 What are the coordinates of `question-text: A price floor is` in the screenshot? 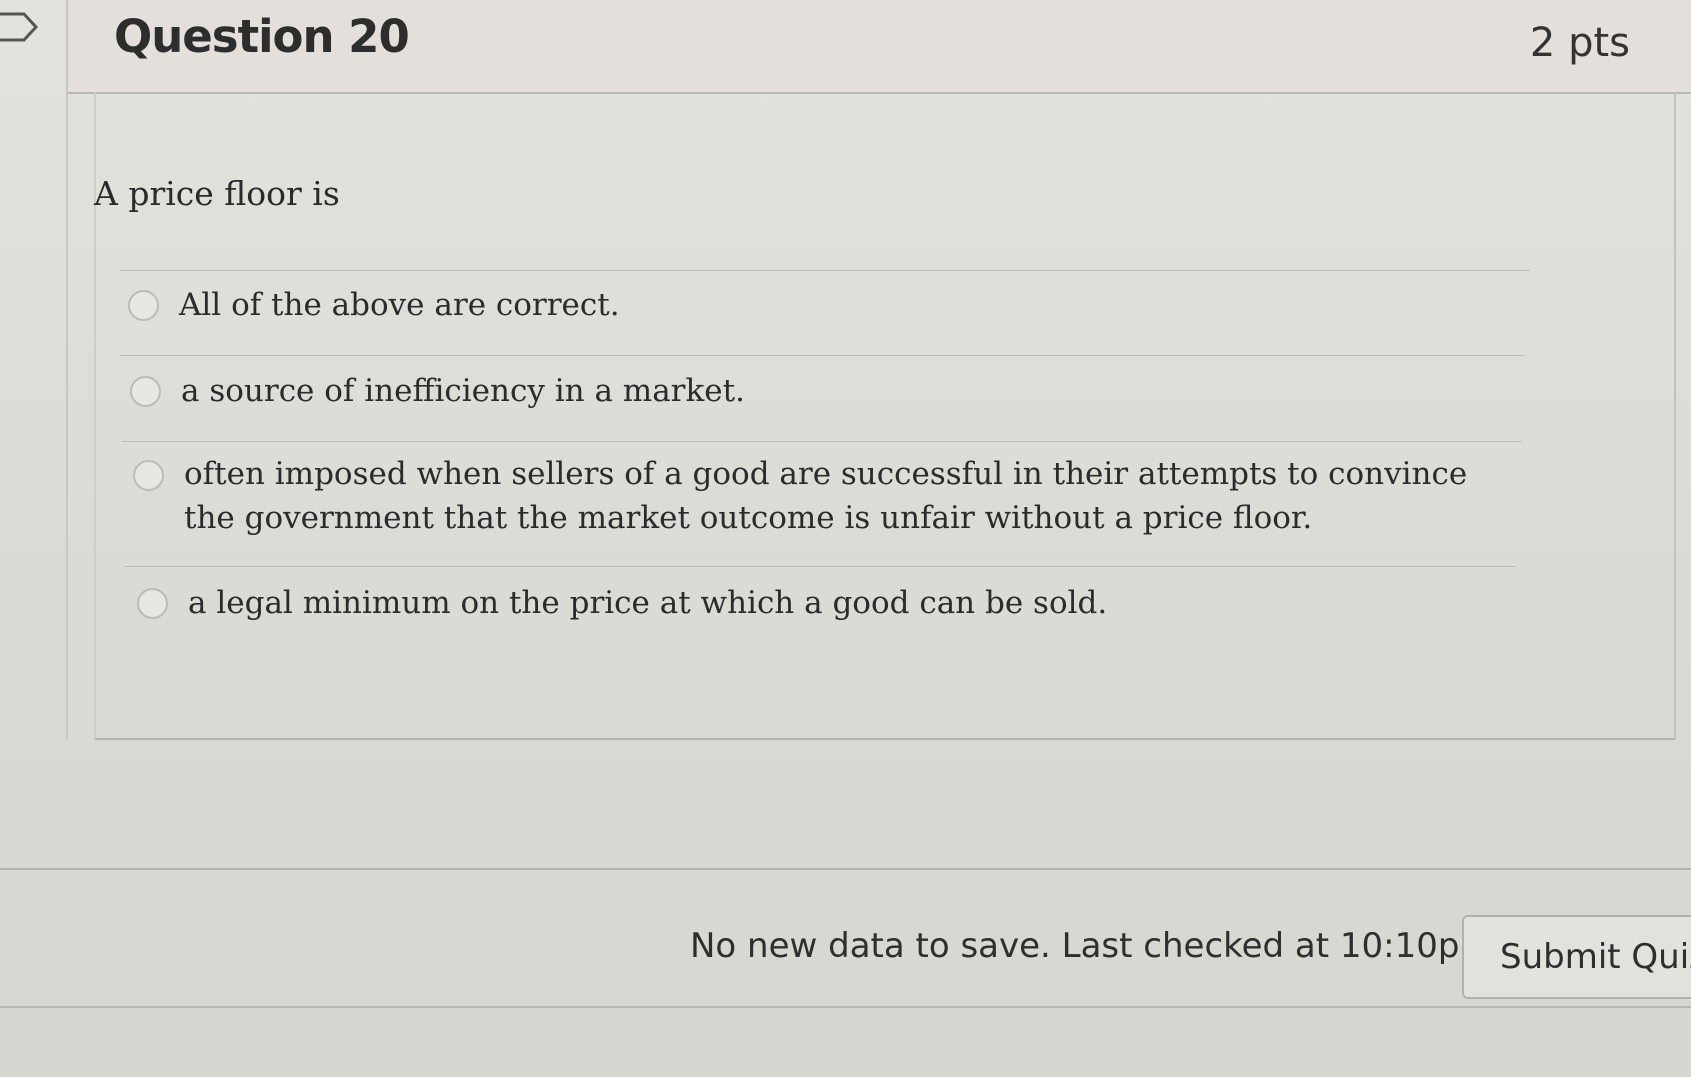 It's located at (217, 193).